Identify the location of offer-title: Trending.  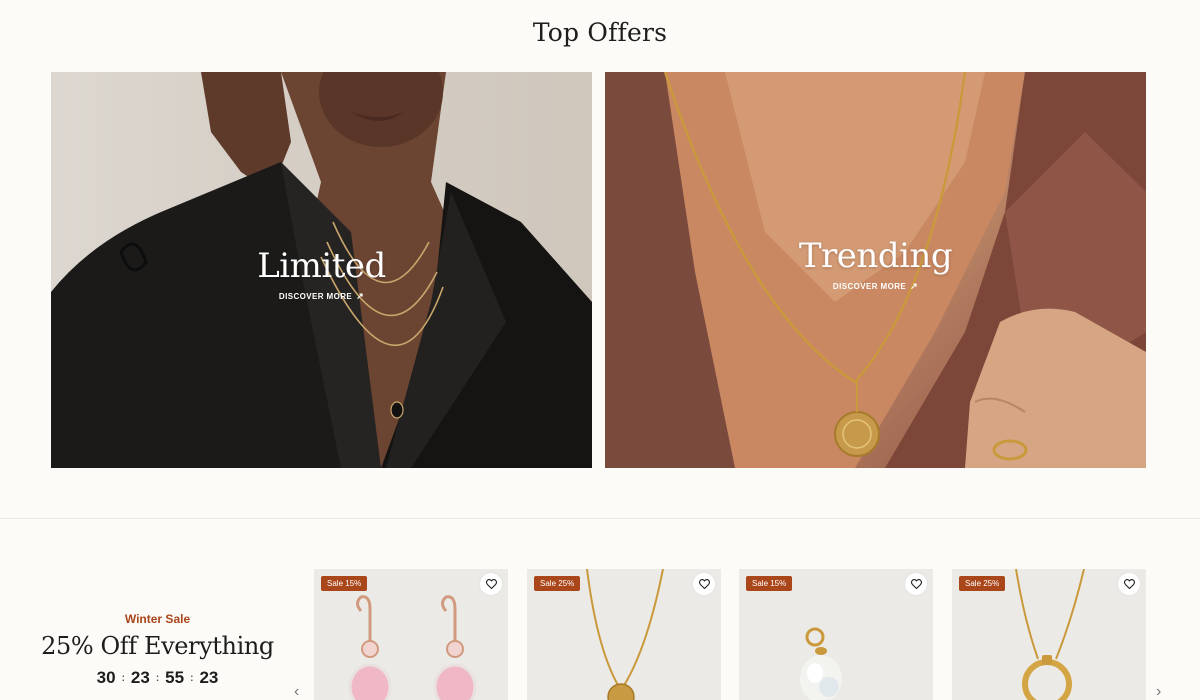
(875, 256).